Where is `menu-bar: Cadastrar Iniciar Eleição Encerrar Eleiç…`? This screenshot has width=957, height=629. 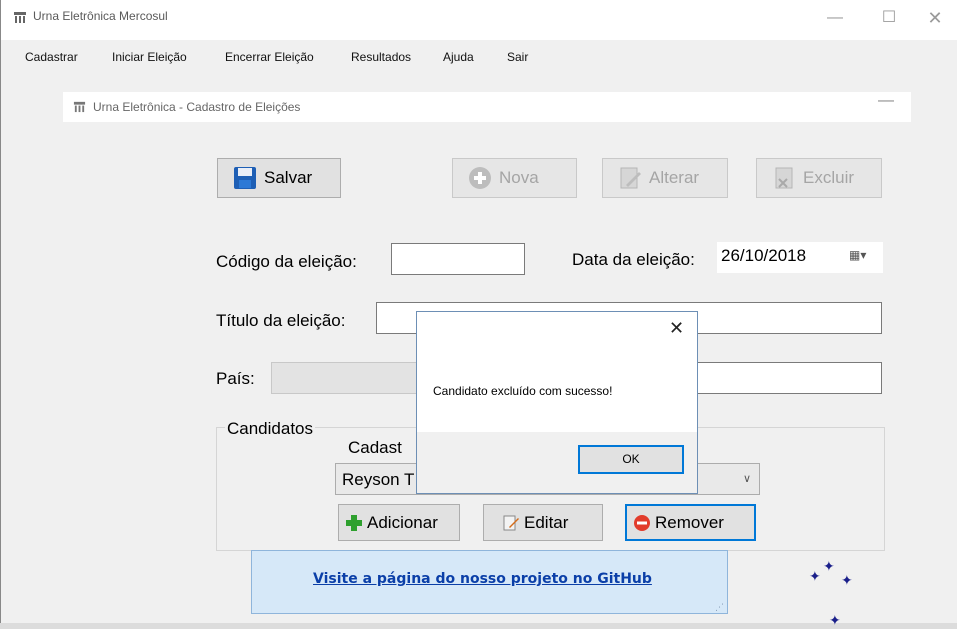
menu-bar: Cadastrar Iniciar Eleição Encerrar Eleiç… is located at coordinates (479, 57).